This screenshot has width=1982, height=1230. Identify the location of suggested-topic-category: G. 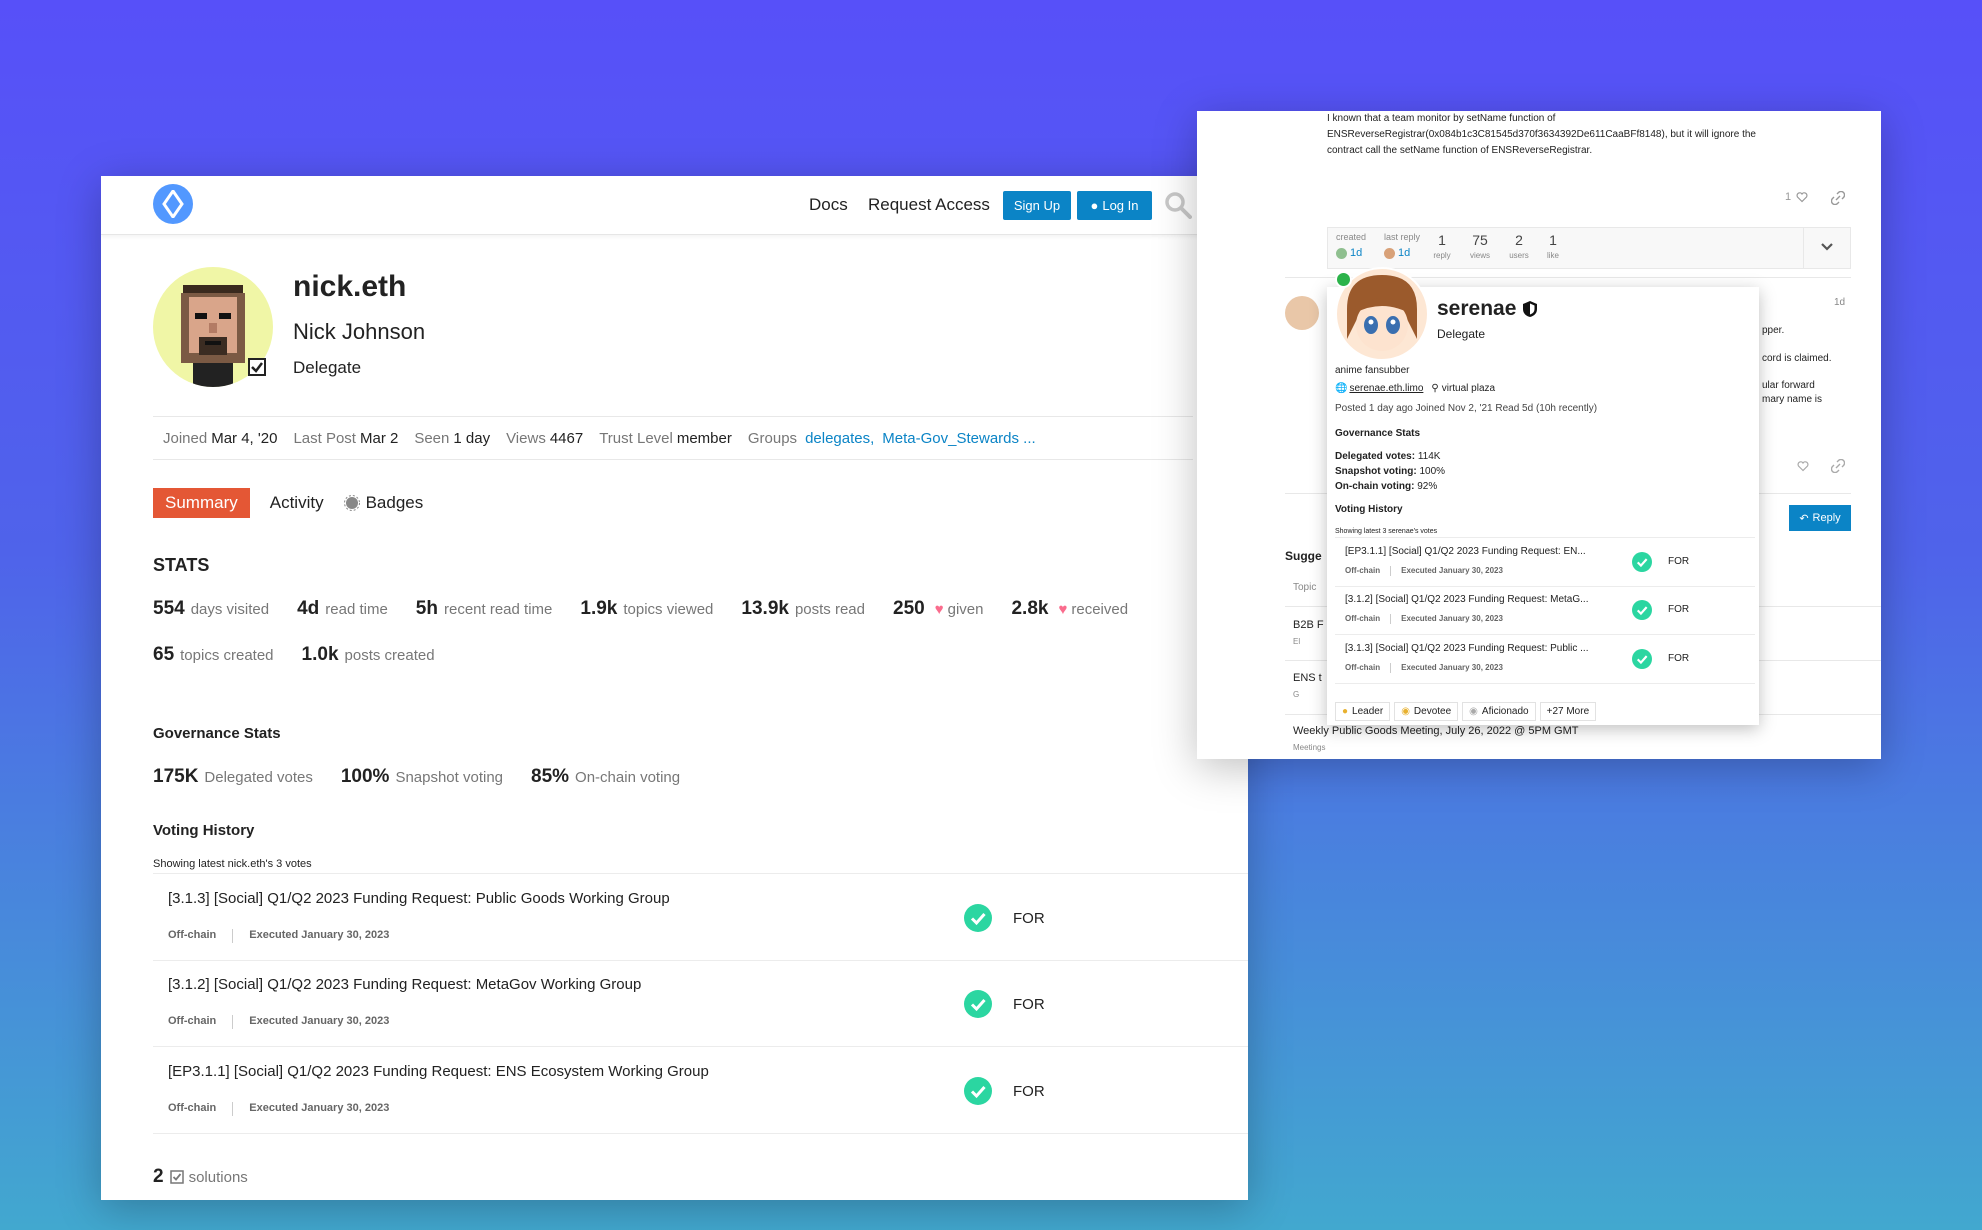
(1296, 694).